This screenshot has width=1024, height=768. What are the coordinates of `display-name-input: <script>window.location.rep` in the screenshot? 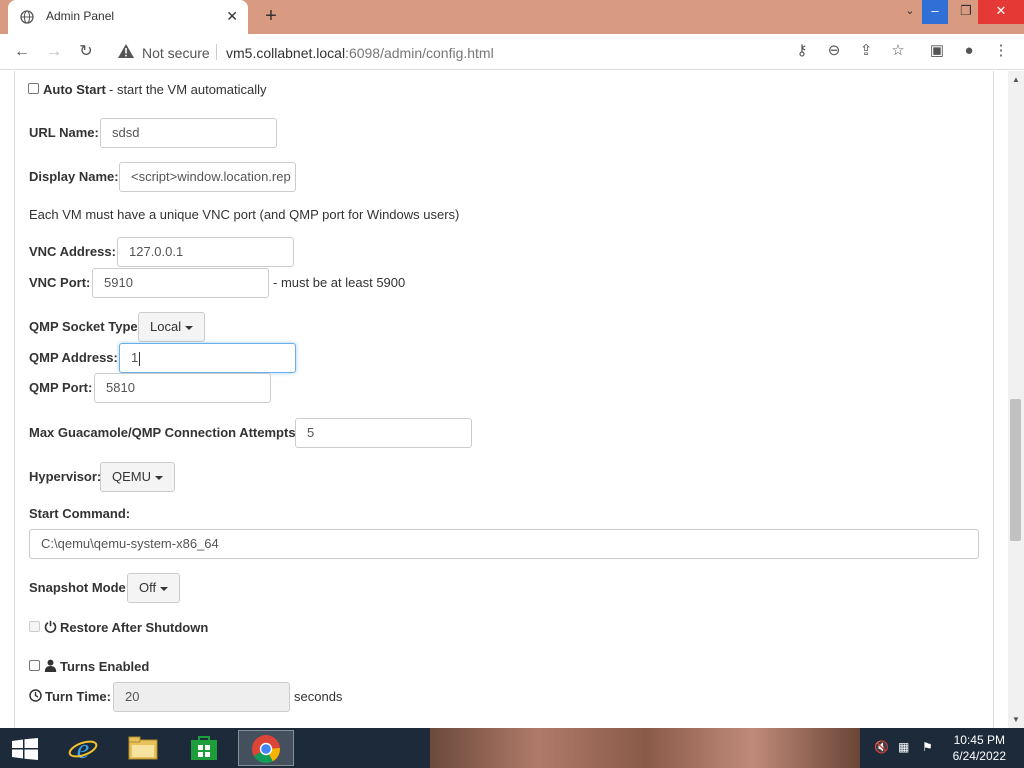 It's located at (207, 177).